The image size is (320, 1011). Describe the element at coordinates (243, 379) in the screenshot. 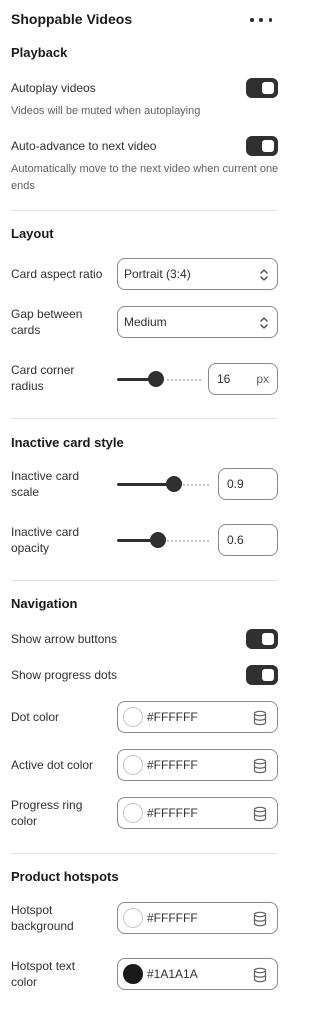

I see `corner-radius-input: 16 px` at that location.